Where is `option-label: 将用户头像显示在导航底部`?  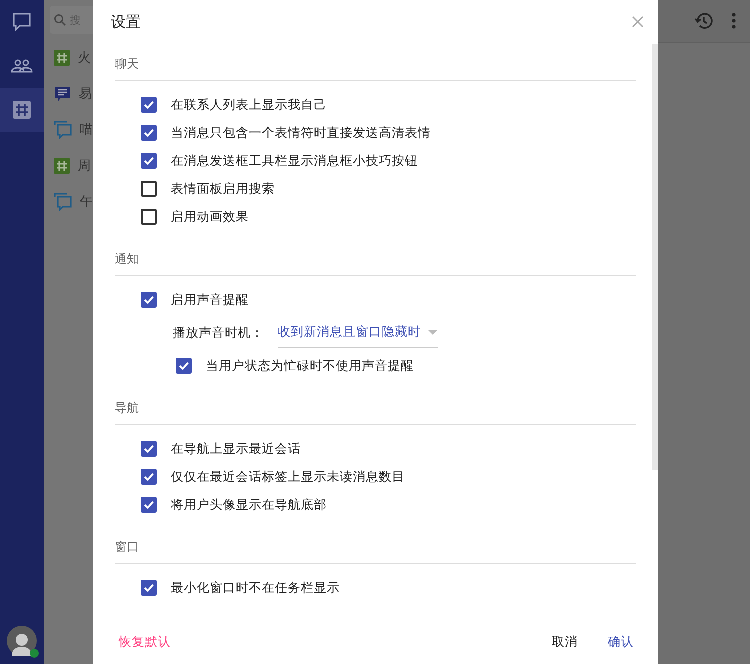 option-label: 将用户头像显示在导航底部 is located at coordinates (249, 505).